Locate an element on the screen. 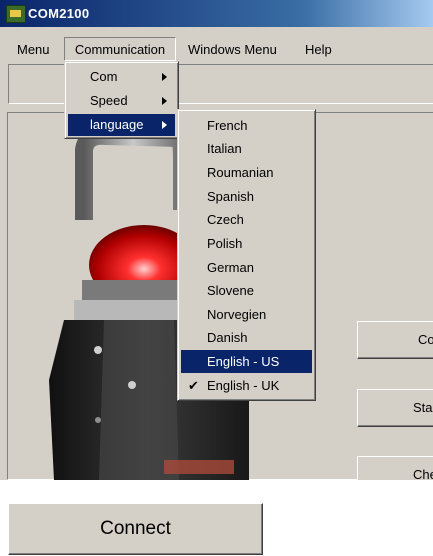 The height and width of the screenshot is (556, 433). language-item: Spanish is located at coordinates (246, 196).